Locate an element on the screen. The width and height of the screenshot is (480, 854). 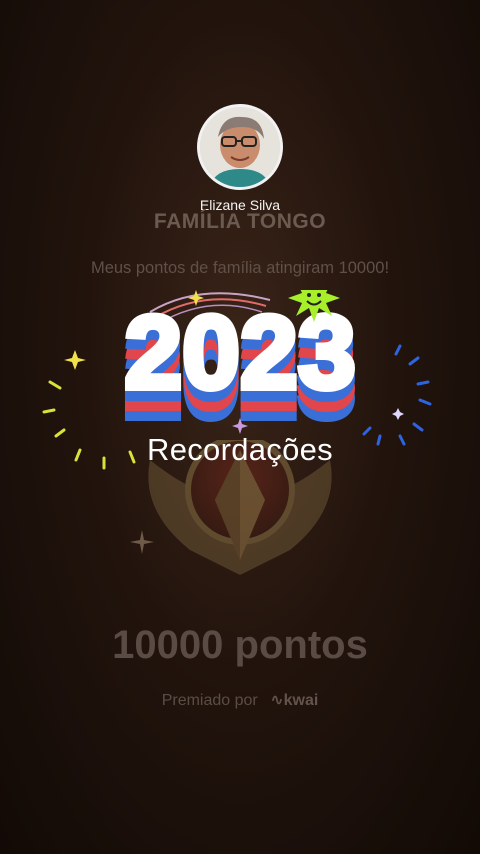
awarded-by-label: Premiado por is located at coordinates (209, 700).